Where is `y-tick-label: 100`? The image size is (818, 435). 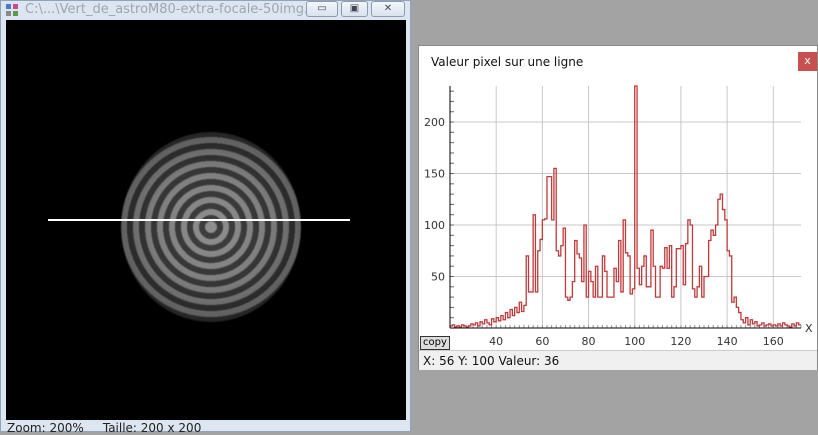
y-tick-label: 100 is located at coordinates (434, 225).